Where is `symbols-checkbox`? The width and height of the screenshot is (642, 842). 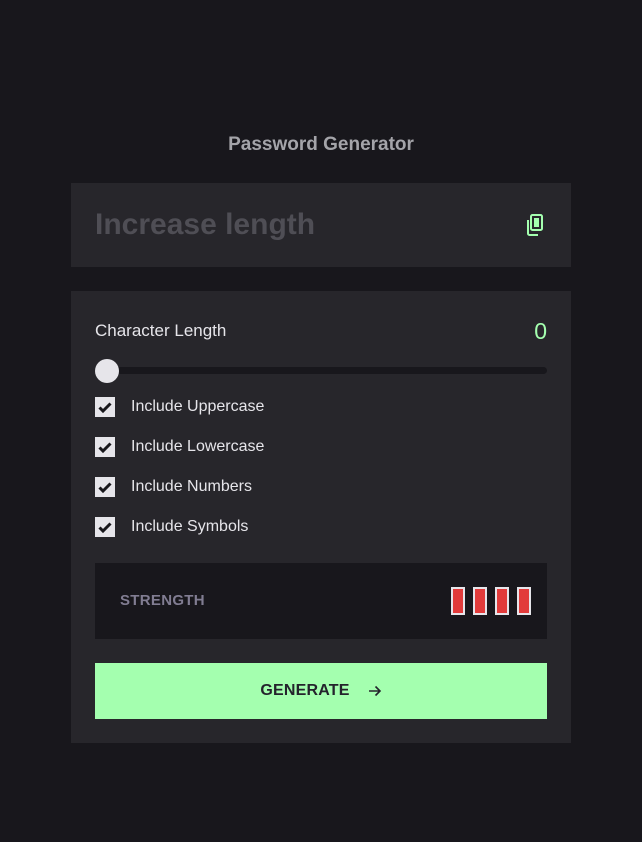 symbols-checkbox is located at coordinates (105, 527).